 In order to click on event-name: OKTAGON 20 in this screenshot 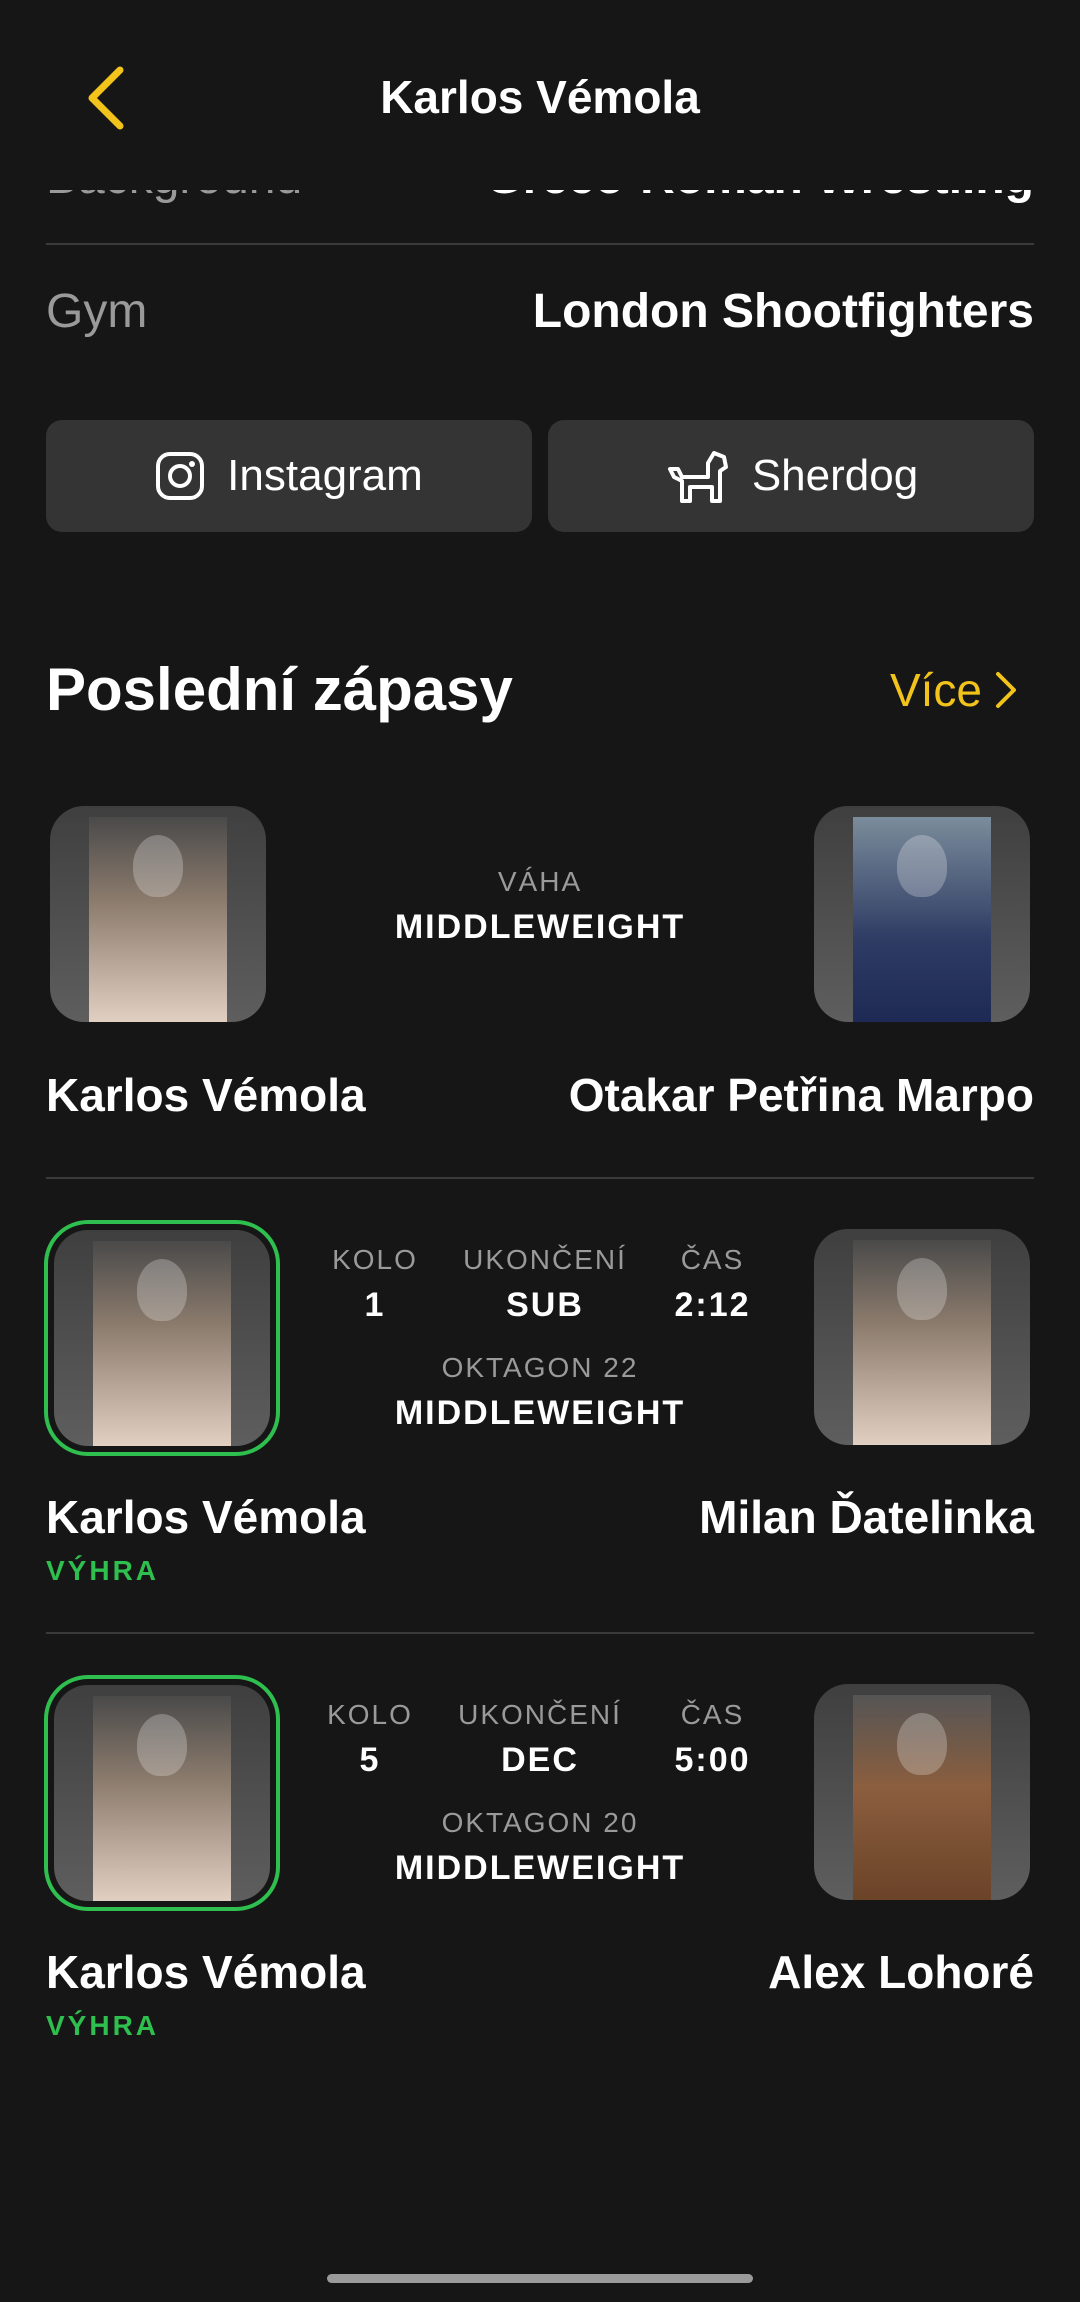, I will do `click(540, 1822)`.